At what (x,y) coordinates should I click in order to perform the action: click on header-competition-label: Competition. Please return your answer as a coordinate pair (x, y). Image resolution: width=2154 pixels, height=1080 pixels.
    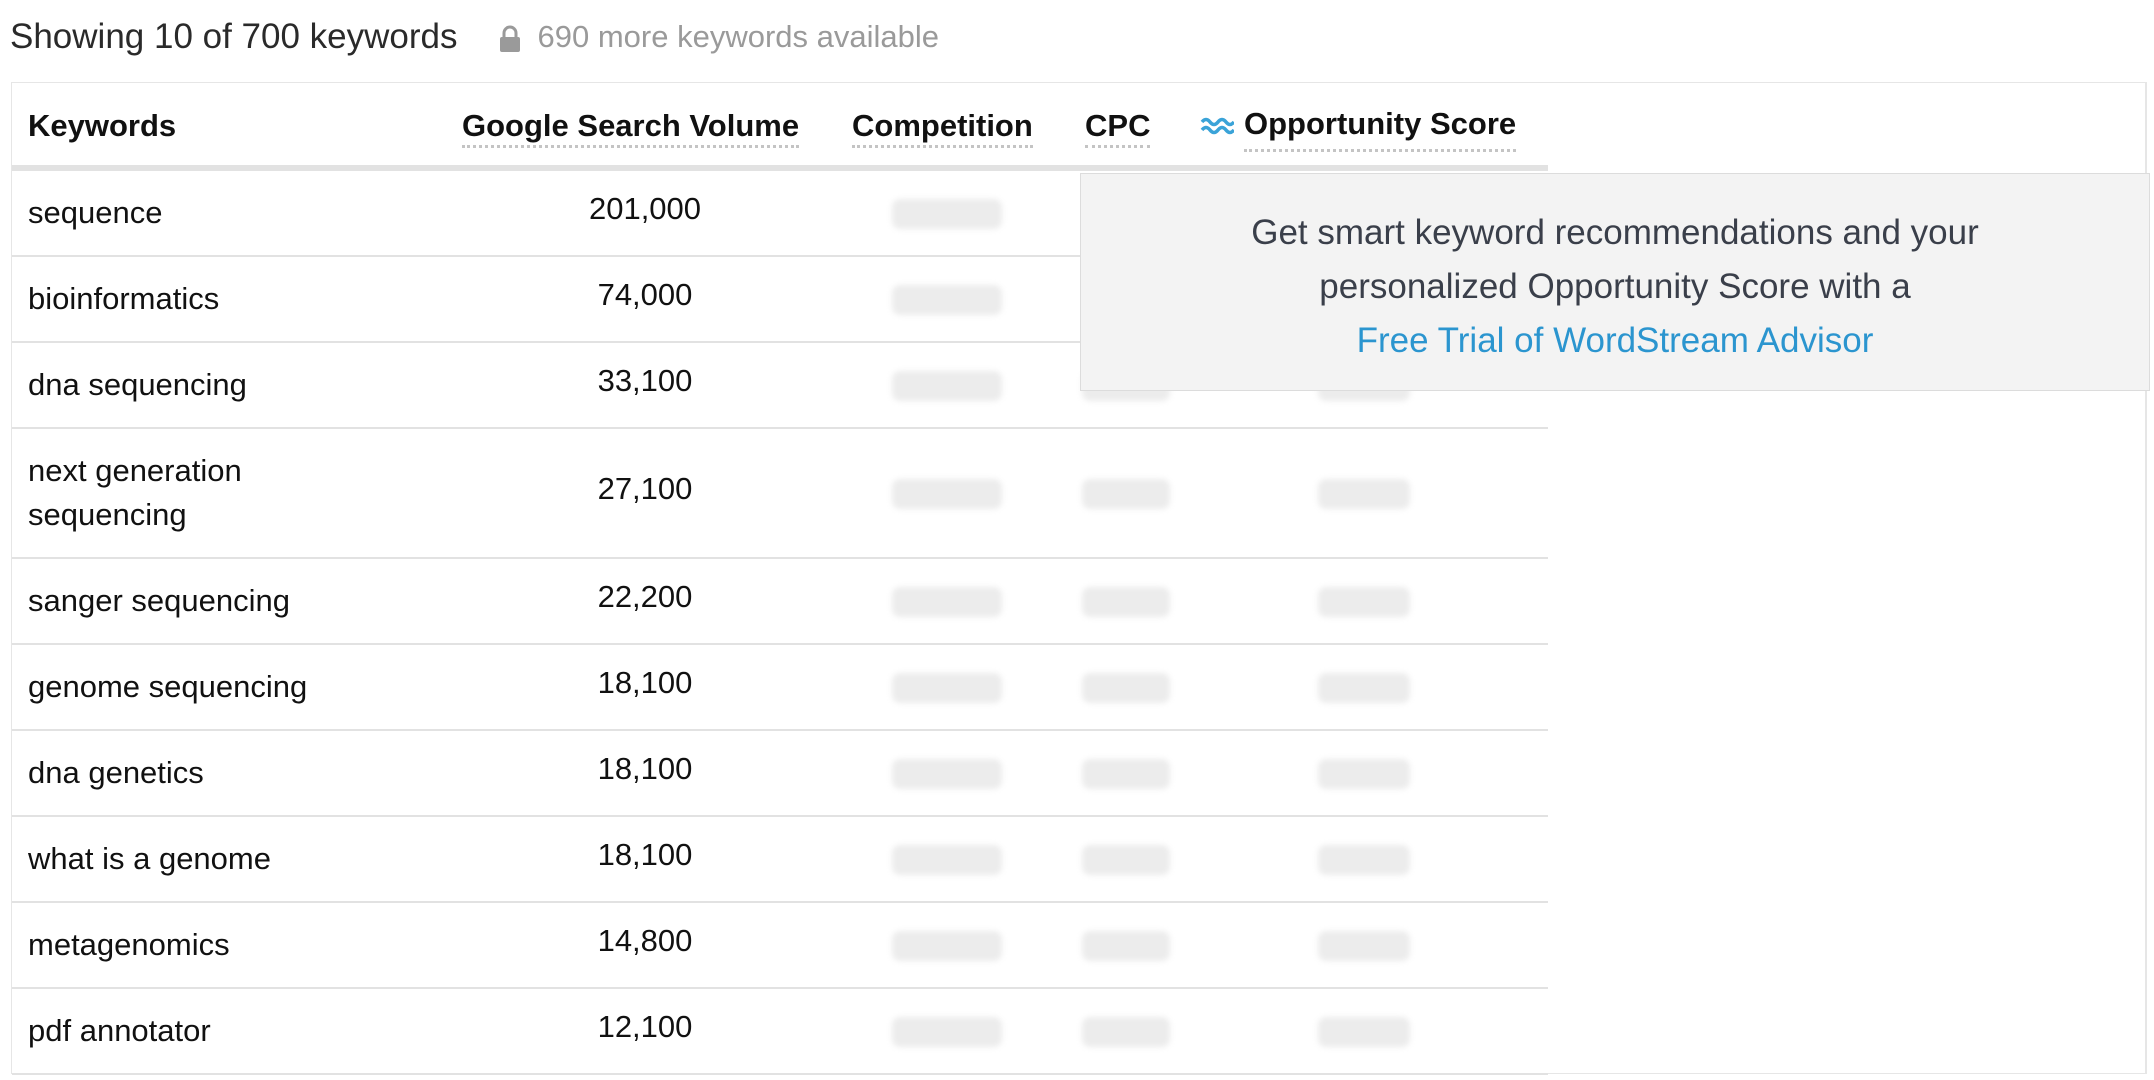
    Looking at the image, I should click on (942, 128).